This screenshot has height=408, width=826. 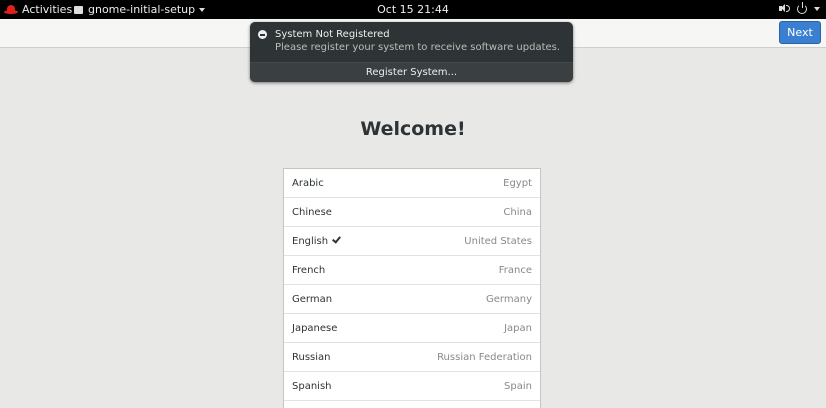 What do you see at coordinates (412, 386) in the screenshot?
I see `language-row: Spanish Spain` at bounding box center [412, 386].